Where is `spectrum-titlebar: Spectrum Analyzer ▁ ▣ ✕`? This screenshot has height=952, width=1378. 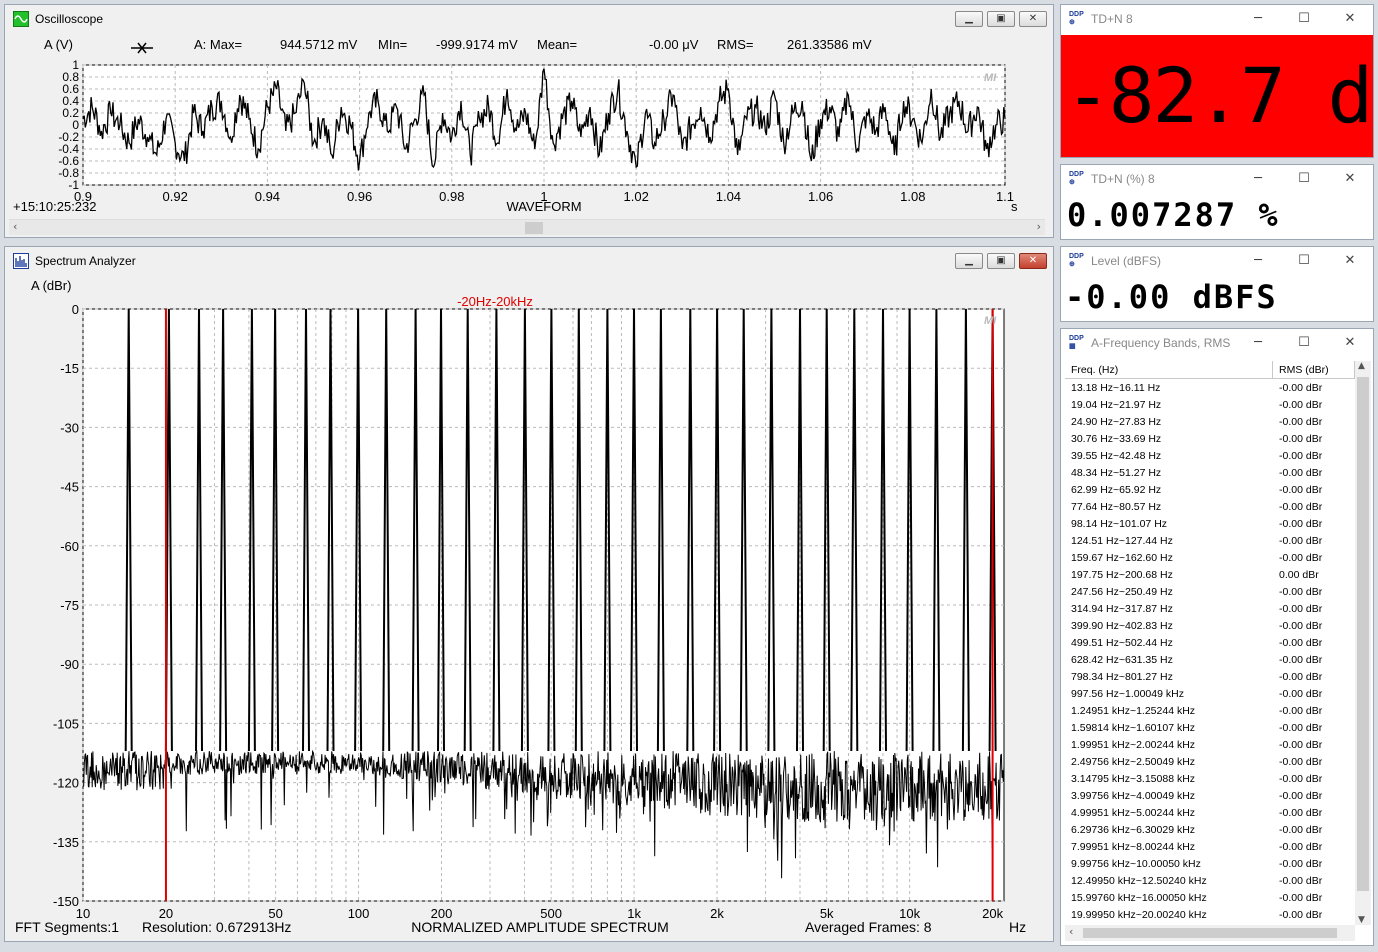
spectrum-titlebar: Spectrum Analyzer ▁ ▣ ✕ is located at coordinates (529, 261).